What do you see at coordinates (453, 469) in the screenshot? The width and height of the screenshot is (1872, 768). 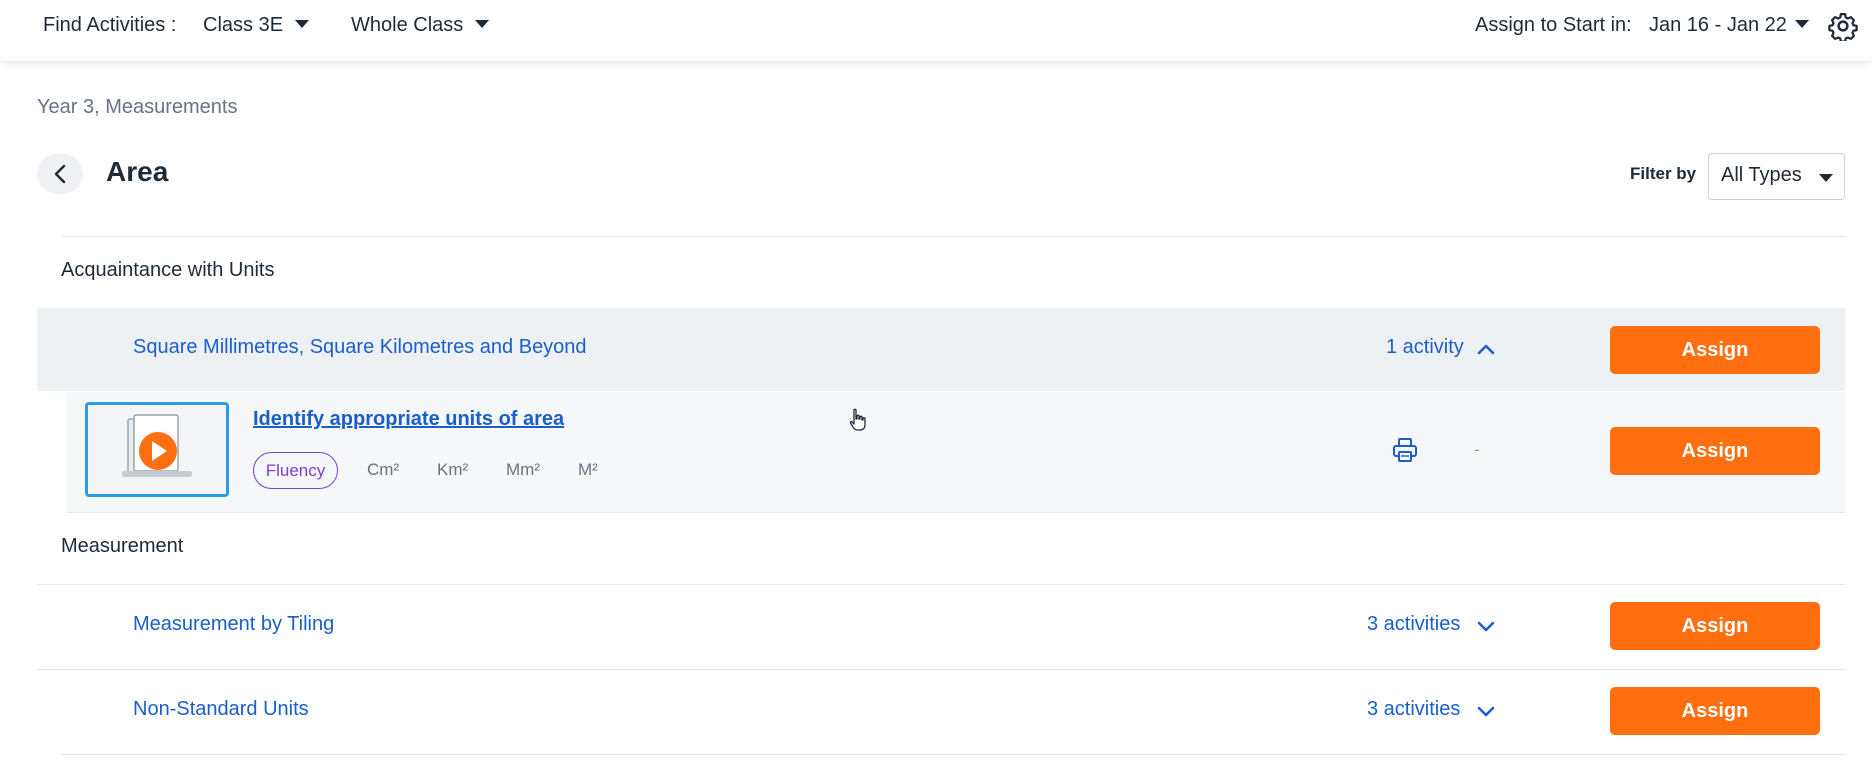 I see `keyword-tag: Km²` at bounding box center [453, 469].